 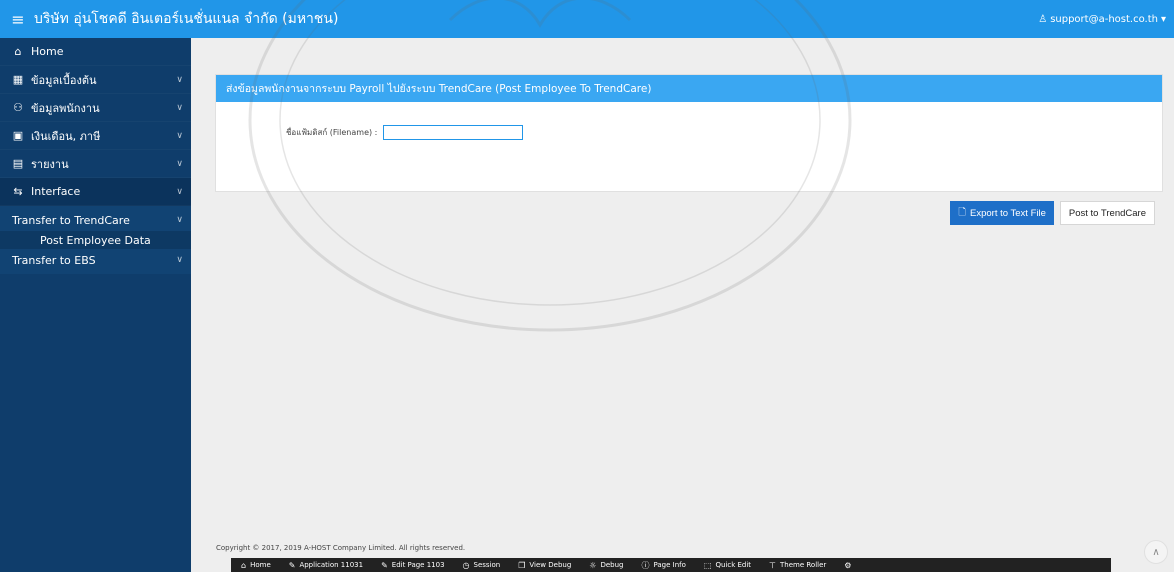 What do you see at coordinates (733, 565) in the screenshot?
I see `dev-label: Quick Edit` at bounding box center [733, 565].